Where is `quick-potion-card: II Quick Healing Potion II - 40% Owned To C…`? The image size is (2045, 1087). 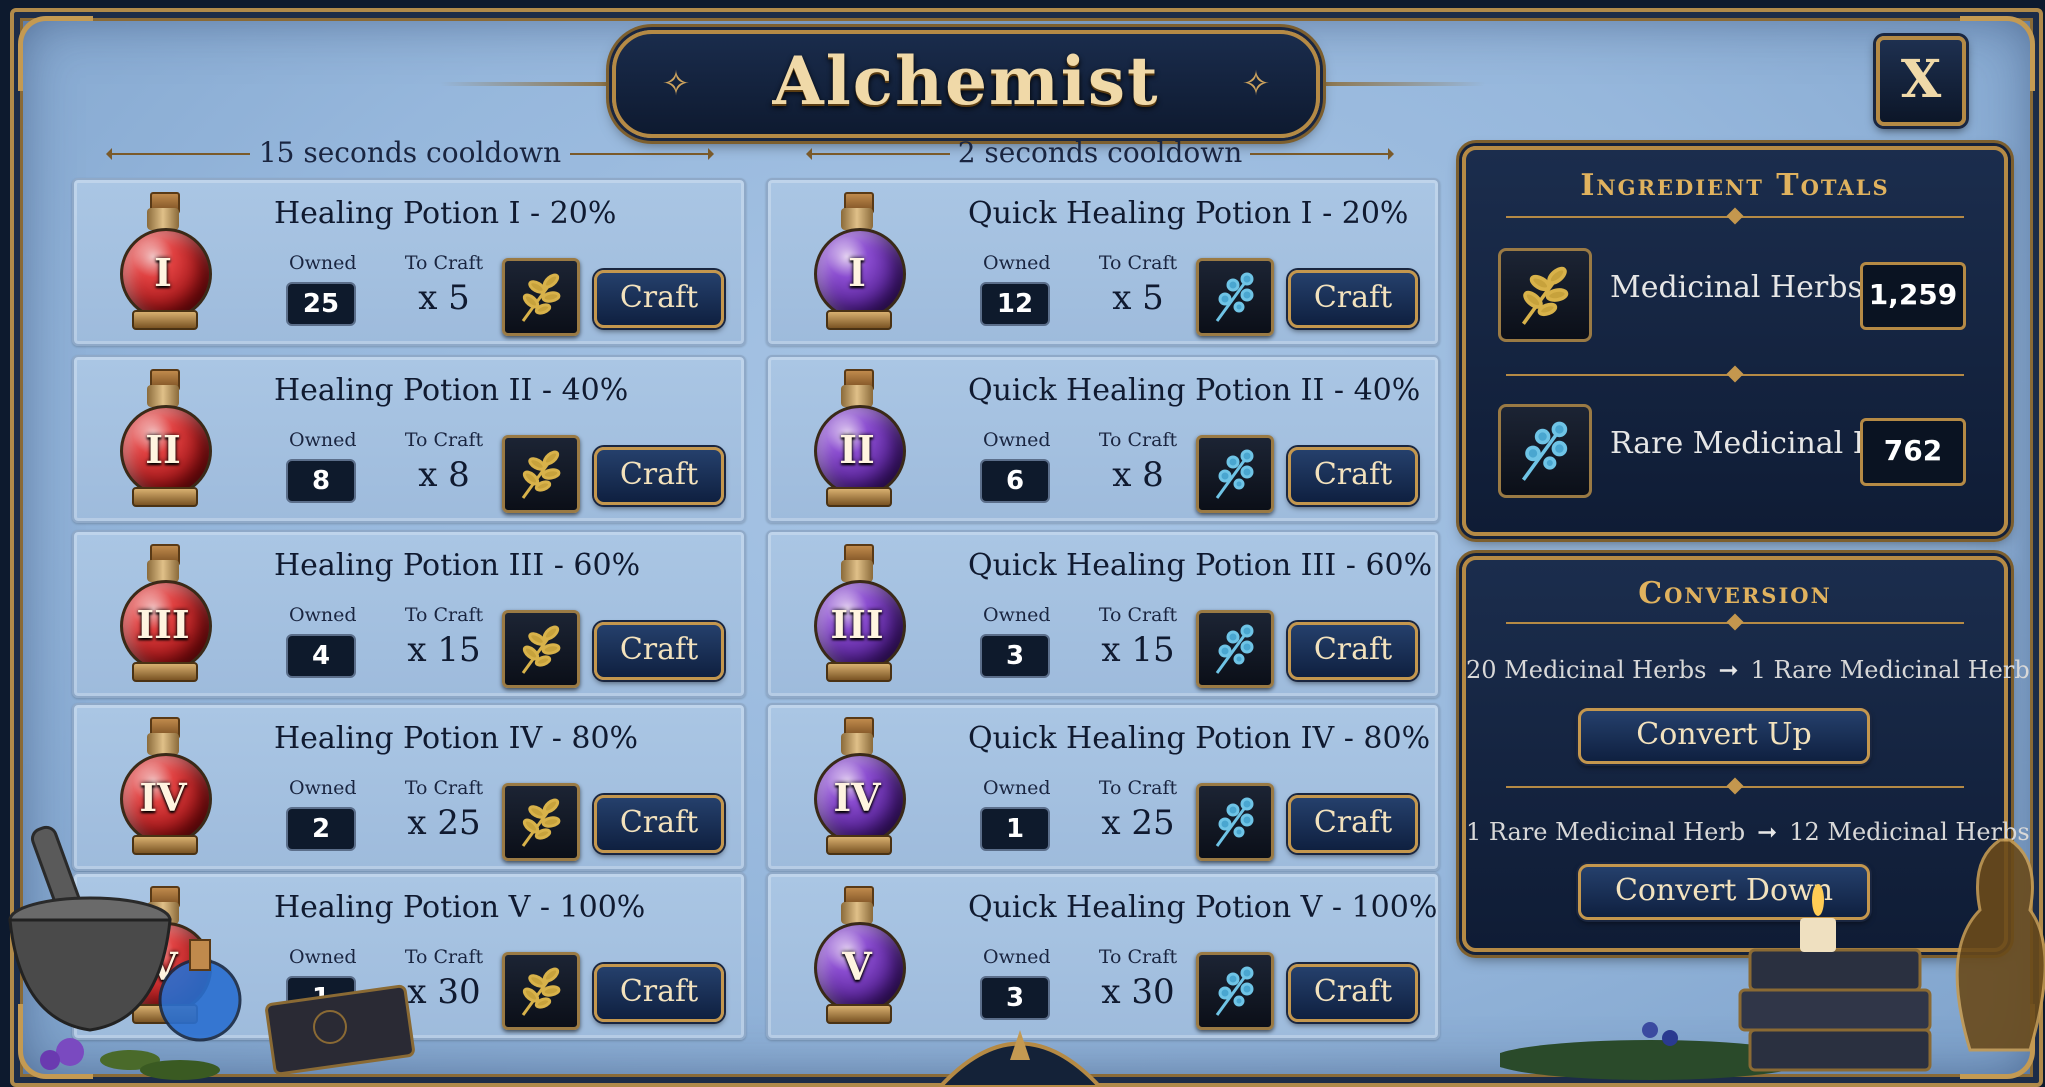 quick-potion-card: II Quick Healing Potion II - 40% Owned To C… is located at coordinates (1103, 439).